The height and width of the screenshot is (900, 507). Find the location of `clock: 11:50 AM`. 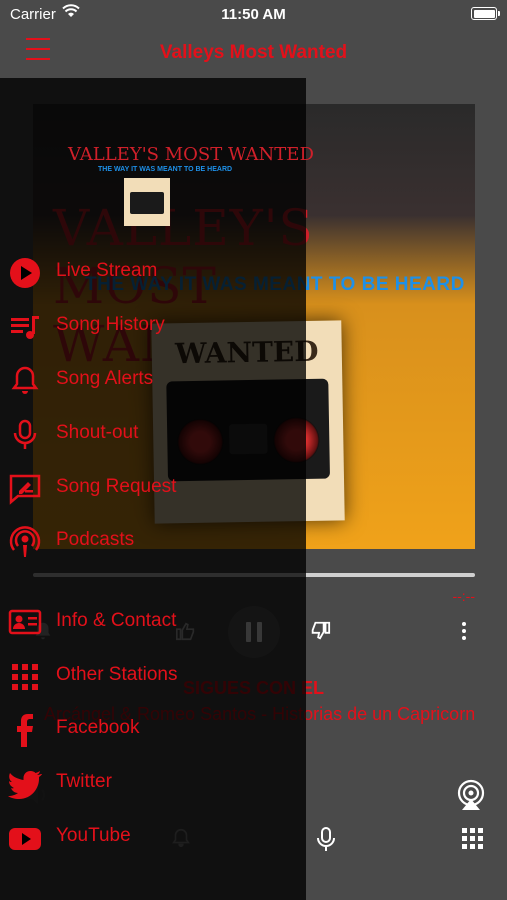

clock: 11:50 AM is located at coordinates (253, 14).